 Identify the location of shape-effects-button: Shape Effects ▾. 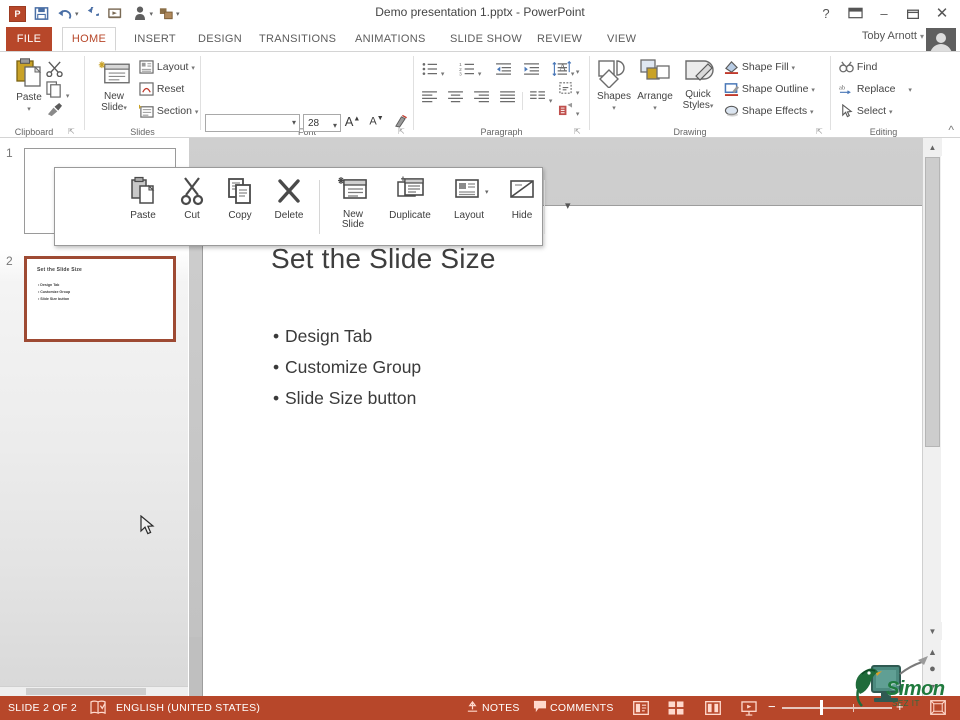
(769, 111).